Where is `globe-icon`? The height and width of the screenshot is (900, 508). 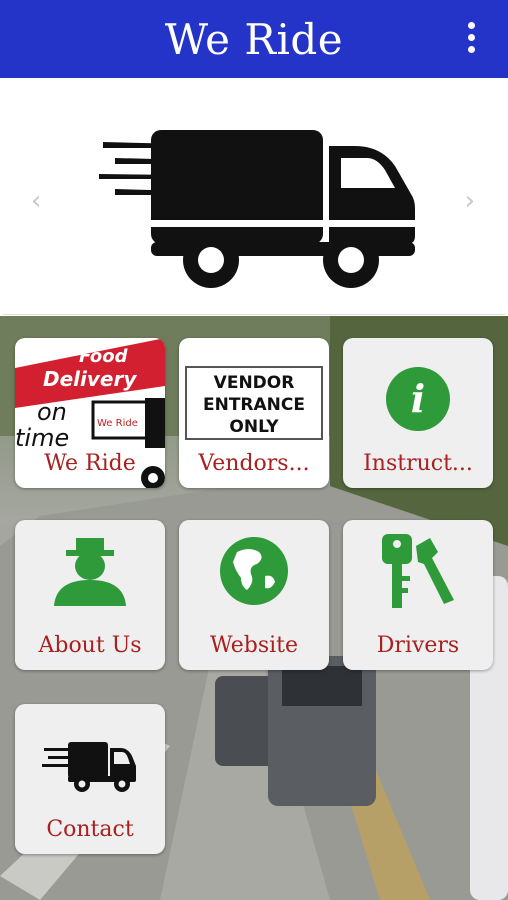 globe-icon is located at coordinates (254, 571).